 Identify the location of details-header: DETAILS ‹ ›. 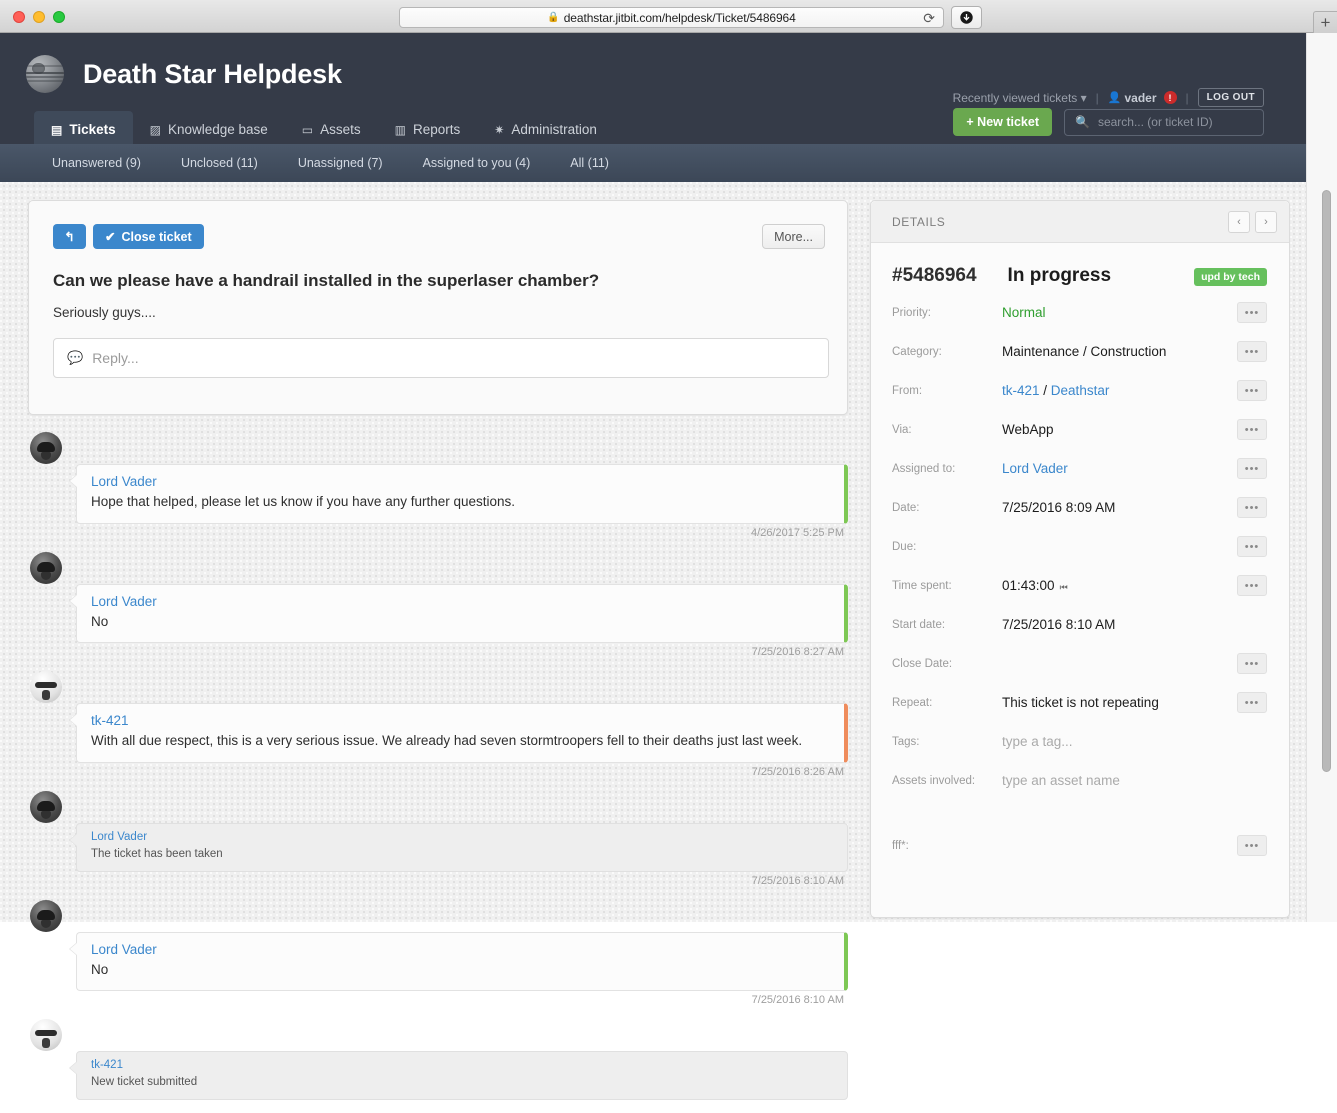
(1080, 222).